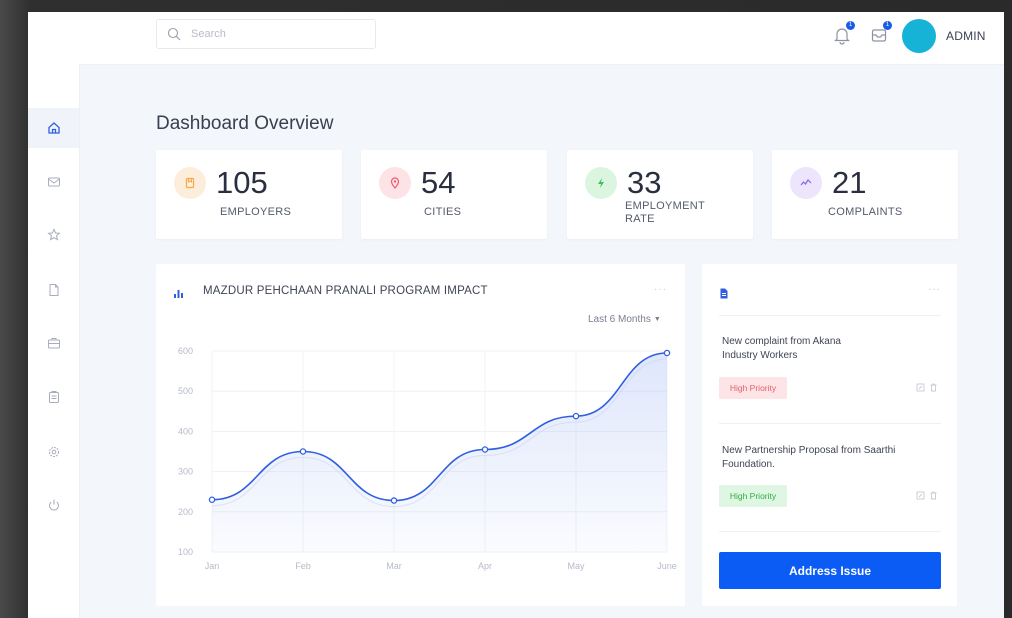 Image resolution: width=1012 pixels, height=618 pixels. I want to click on stat-value: 21, so click(849, 182).